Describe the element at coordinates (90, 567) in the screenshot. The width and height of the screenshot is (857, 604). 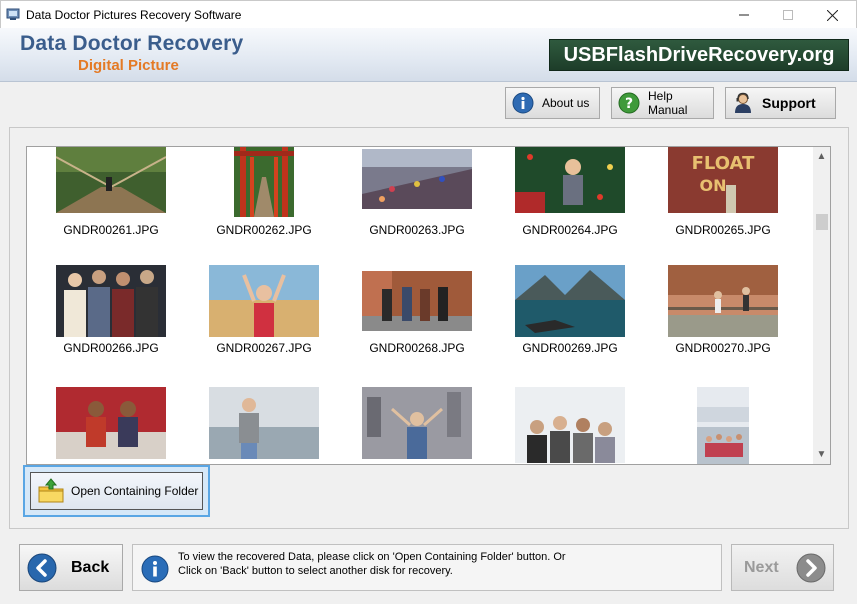
I see `back-label: Back` at that location.